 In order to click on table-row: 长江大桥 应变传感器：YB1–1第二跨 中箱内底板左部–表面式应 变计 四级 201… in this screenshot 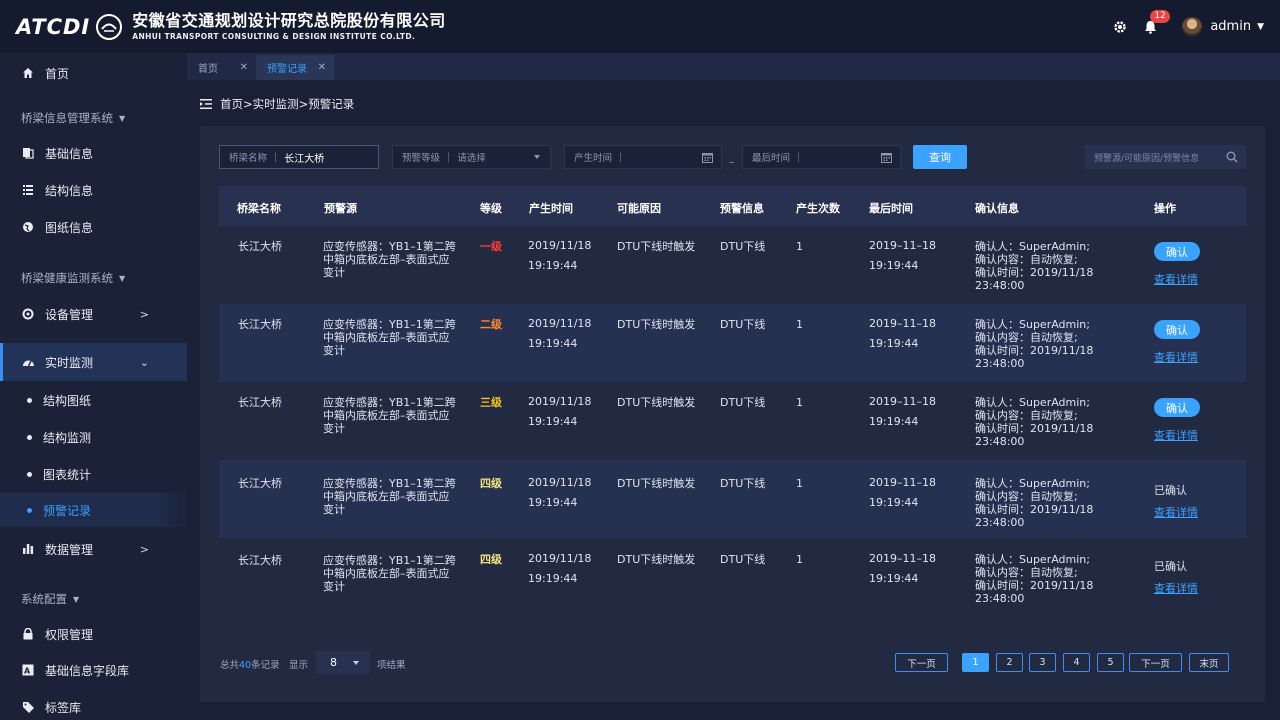, I will do `click(732, 499)`.